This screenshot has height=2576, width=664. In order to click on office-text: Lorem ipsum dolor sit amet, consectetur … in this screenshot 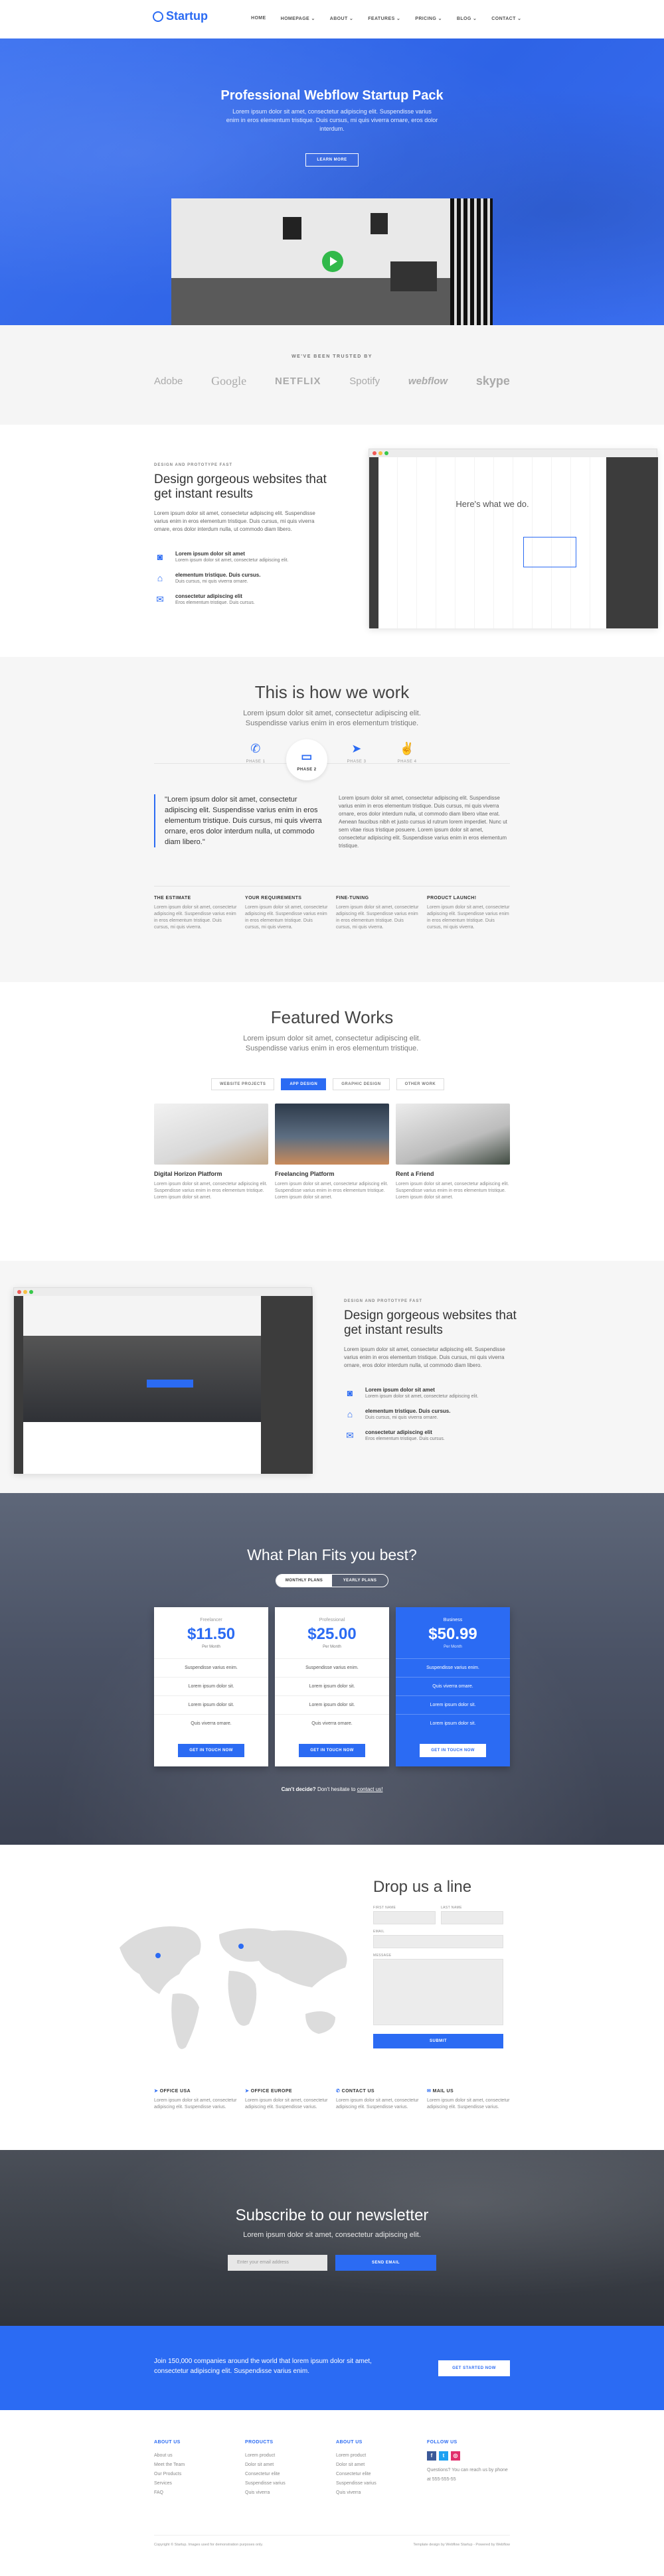, I will do `click(377, 2104)`.